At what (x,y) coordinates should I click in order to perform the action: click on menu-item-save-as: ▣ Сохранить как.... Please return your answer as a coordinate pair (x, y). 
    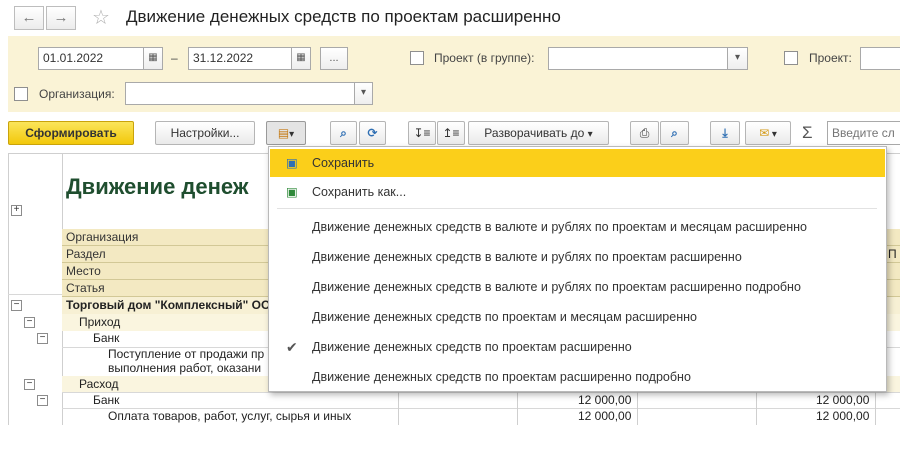
    Looking at the image, I should click on (577, 192).